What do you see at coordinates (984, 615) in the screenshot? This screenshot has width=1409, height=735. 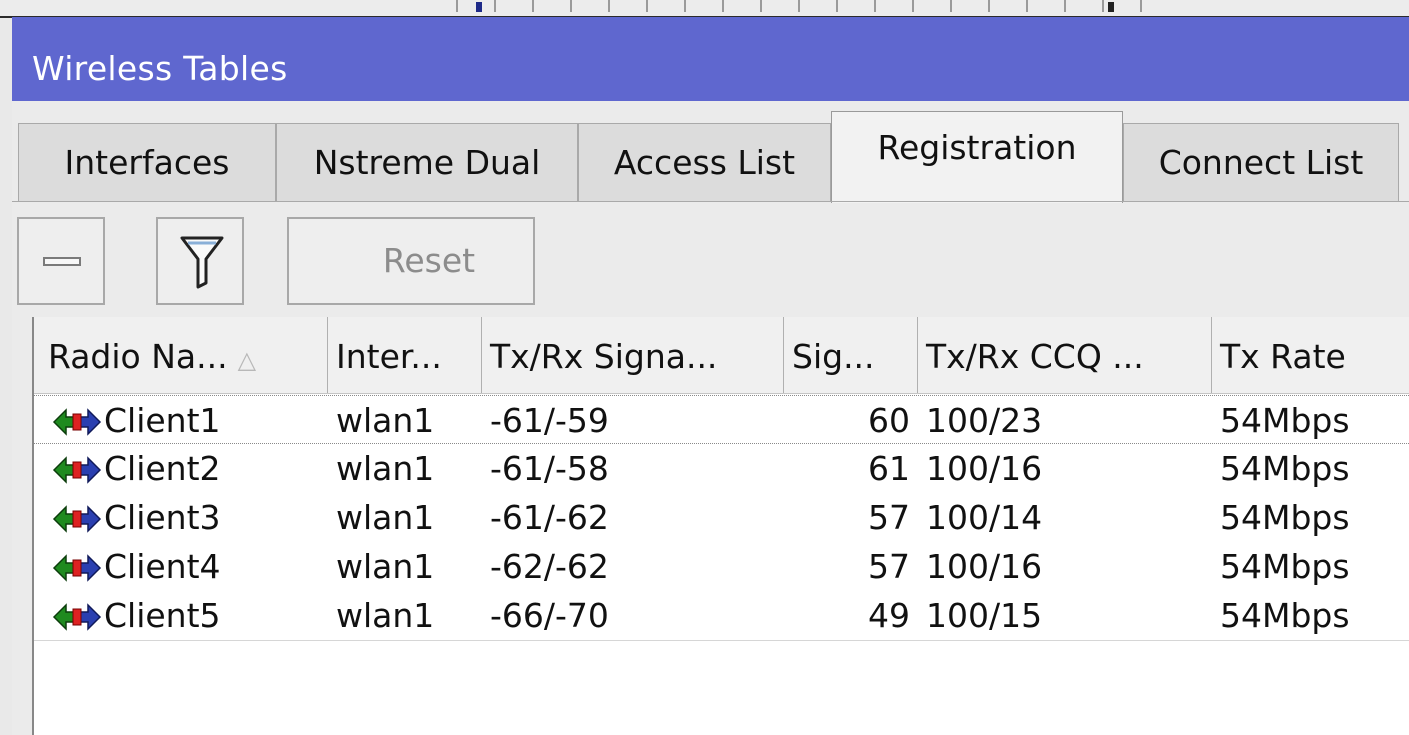 I see `cell-tx-rx-ccq: 100/15` at bounding box center [984, 615].